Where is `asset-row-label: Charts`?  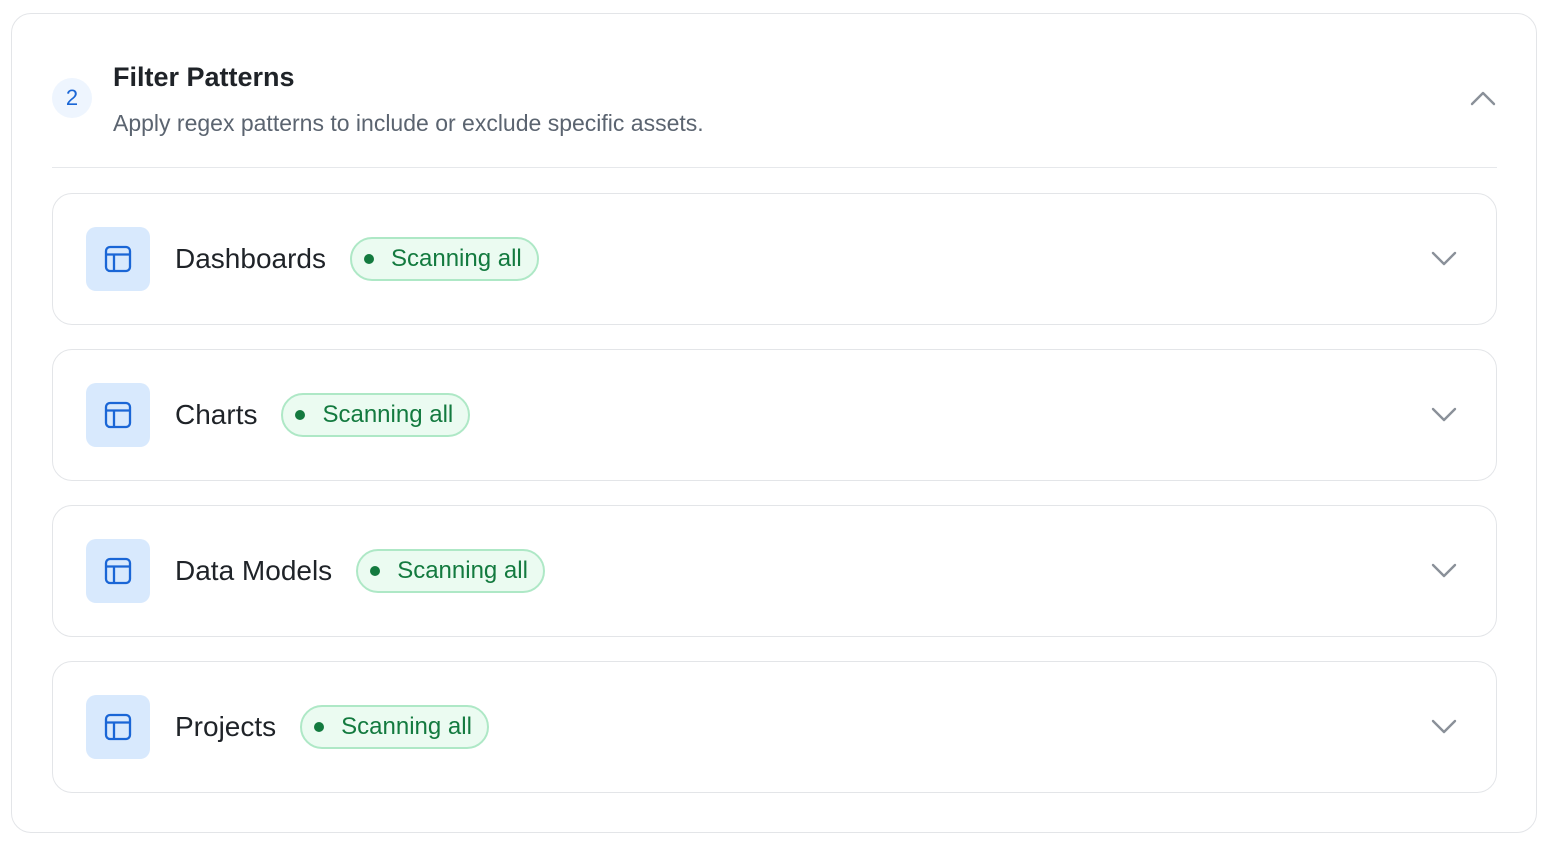 asset-row-label: Charts is located at coordinates (216, 414).